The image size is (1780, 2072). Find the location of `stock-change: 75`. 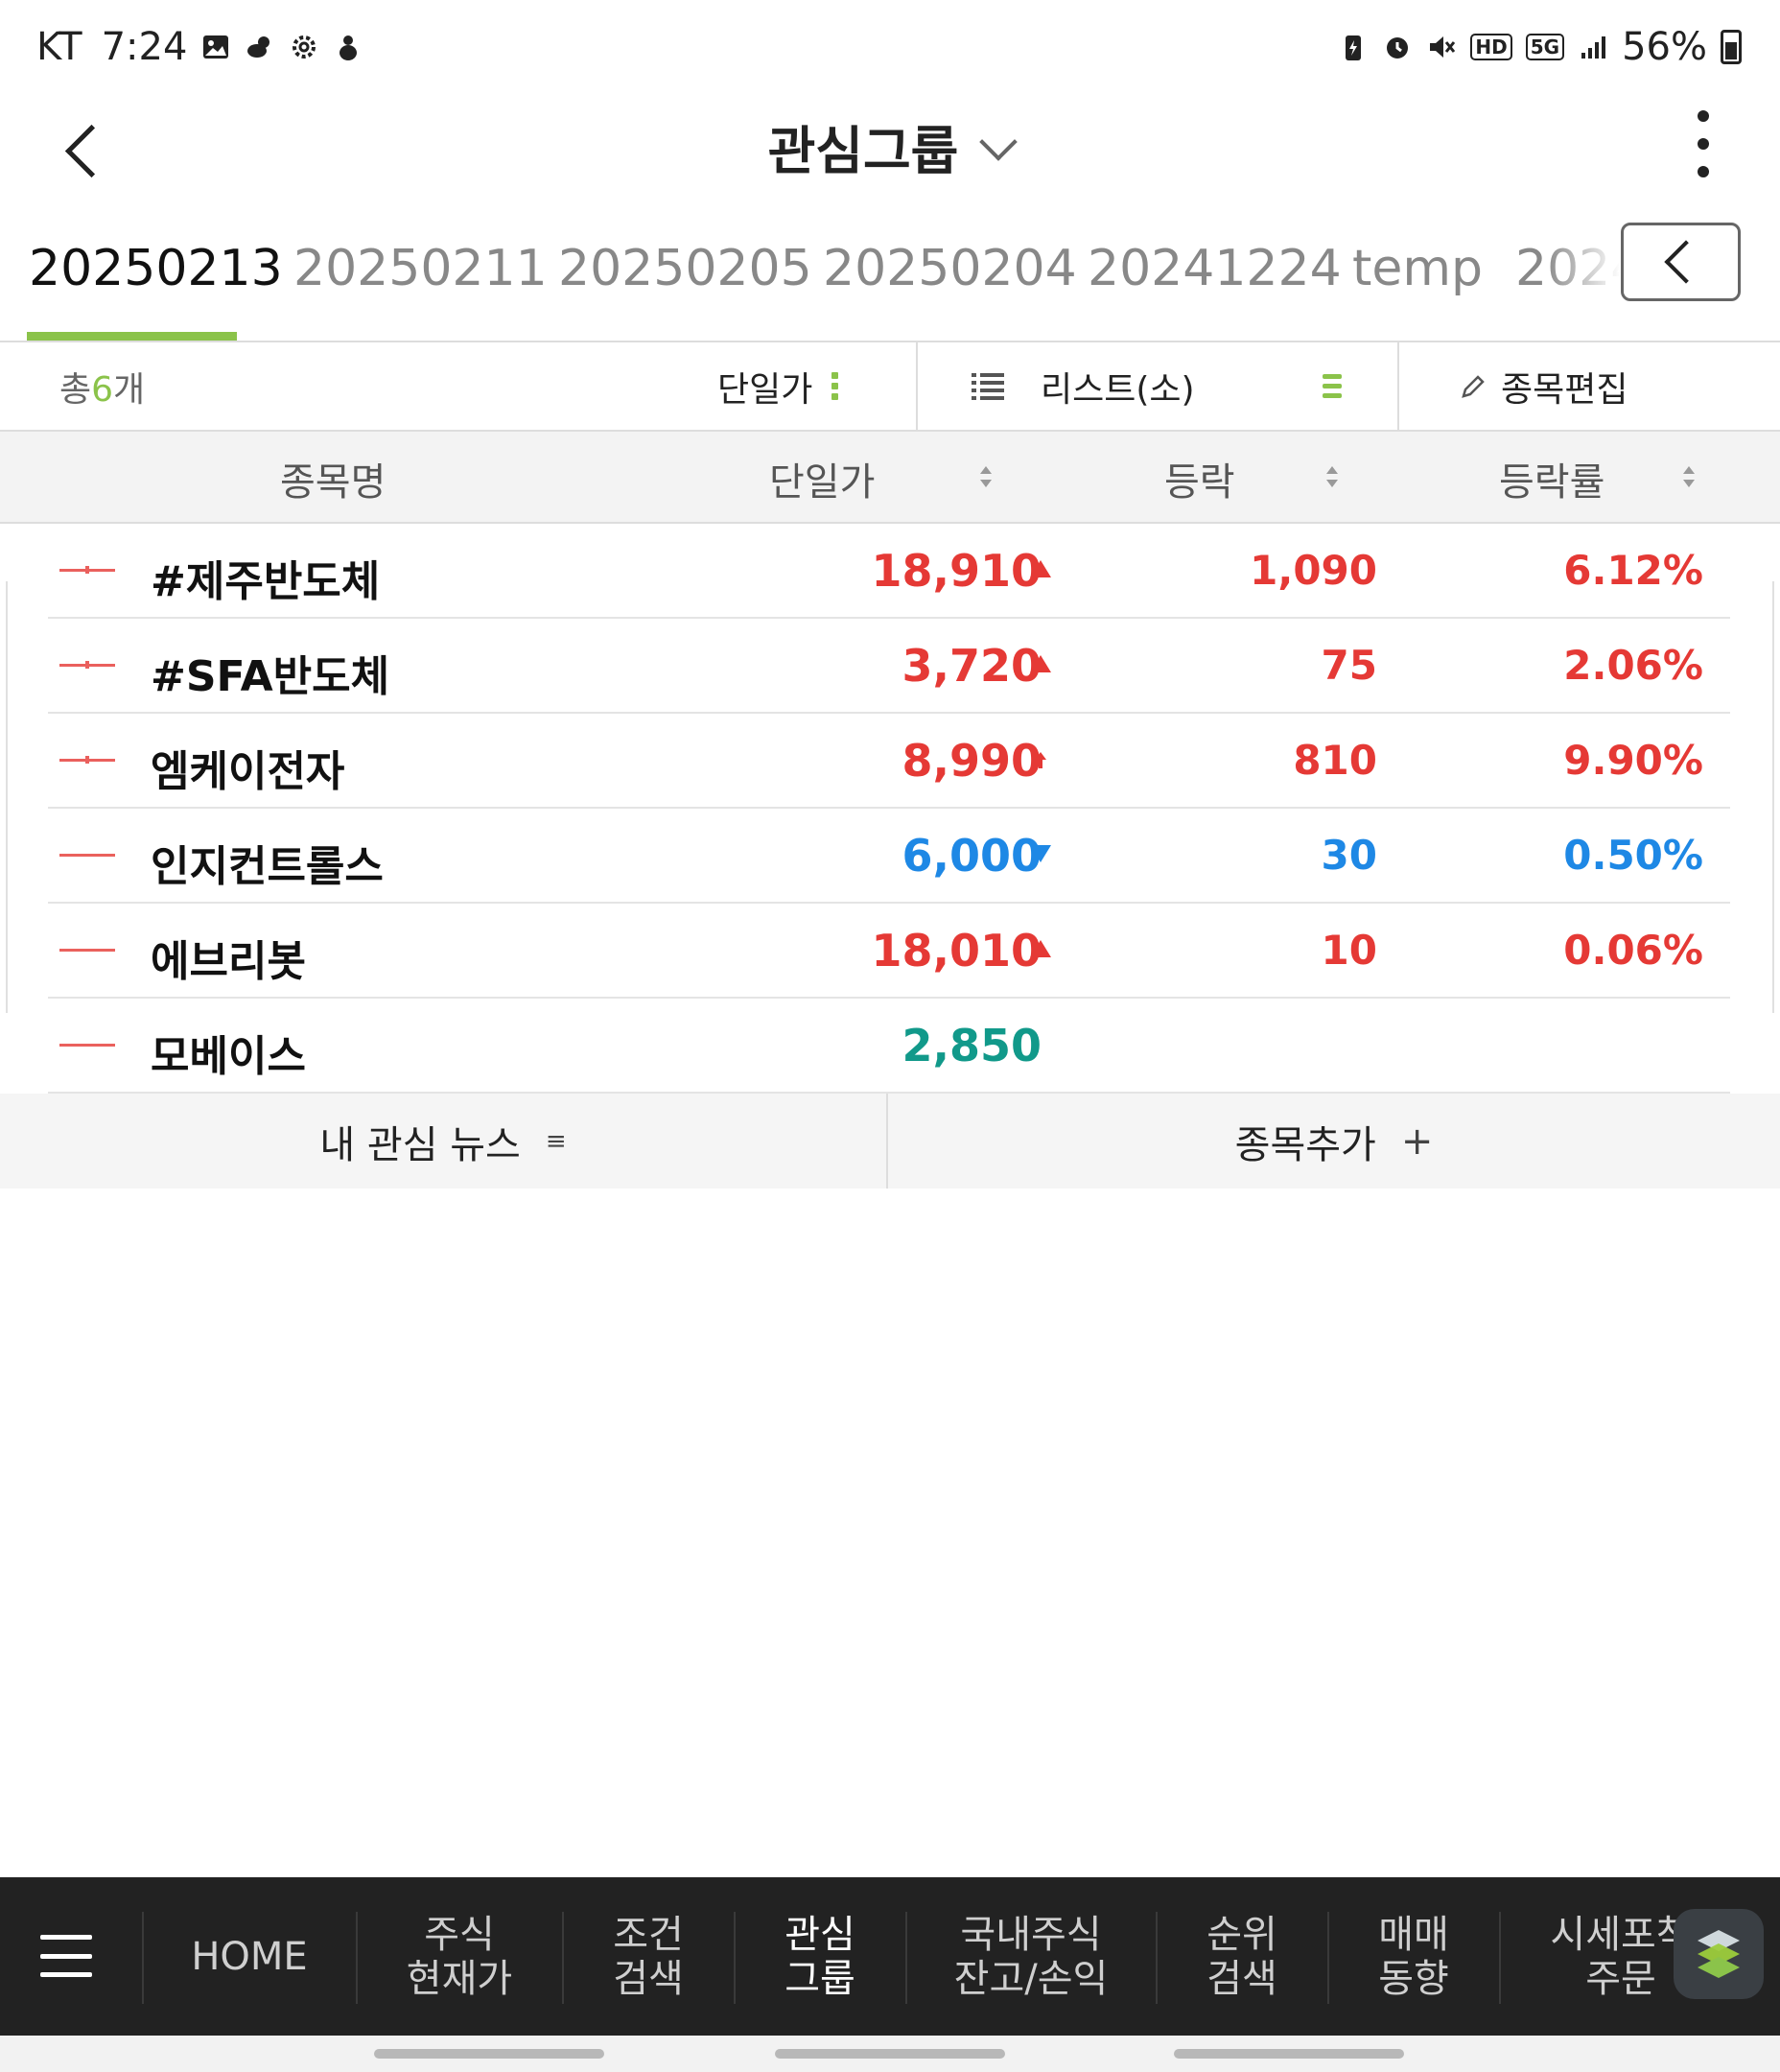

stock-change: 75 is located at coordinates (1349, 665).